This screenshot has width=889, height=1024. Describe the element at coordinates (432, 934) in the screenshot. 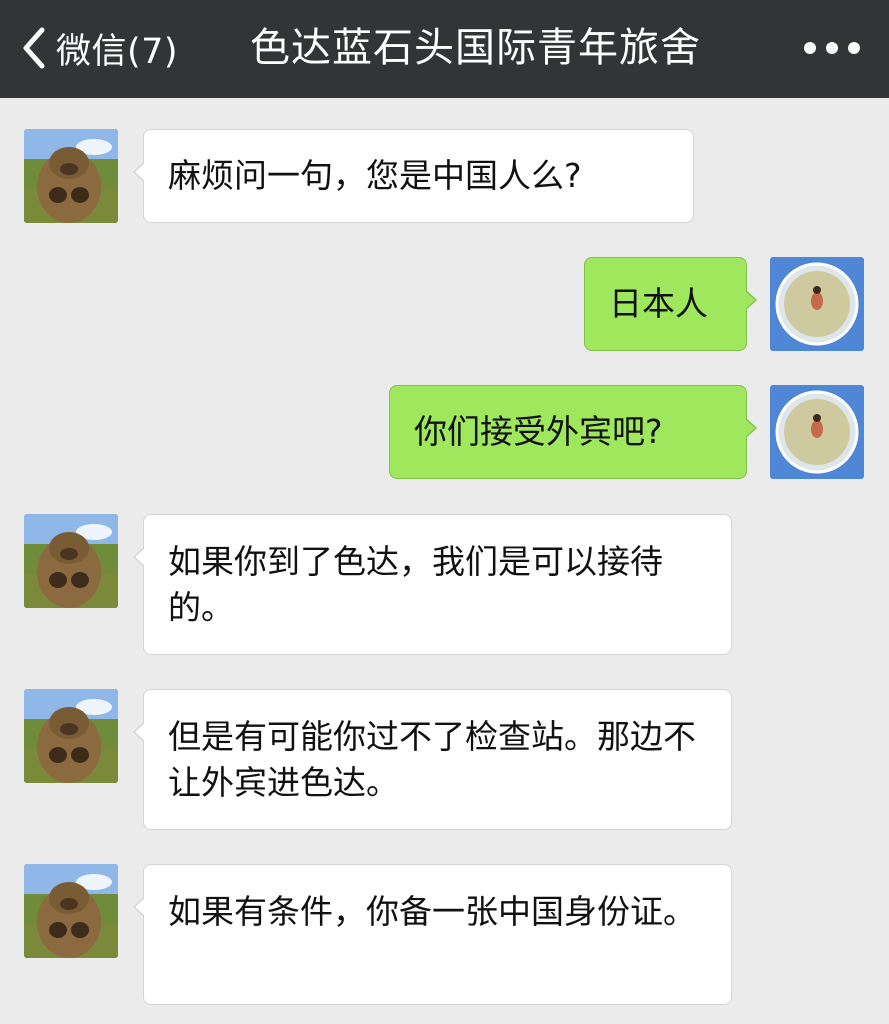

I see `message-bubble-incoming: 如果有条件，你备一张中国身份证。` at that location.